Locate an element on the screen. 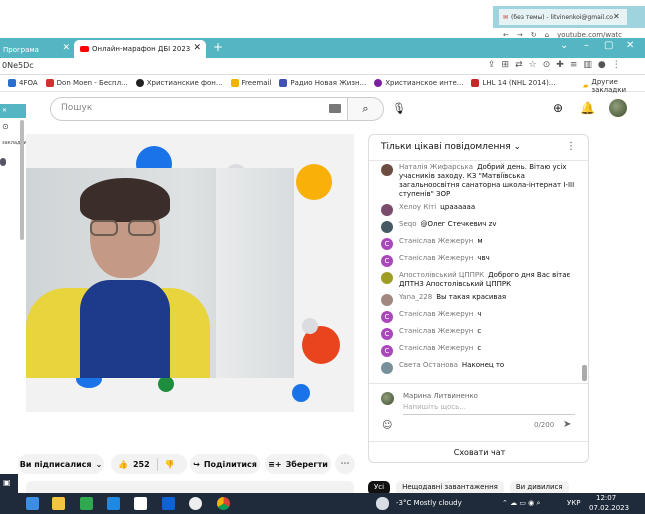 The image size is (645, 514). tab-marathon: Онлайн-марафон ДБІ 2023 ✕ is located at coordinates (140, 49).